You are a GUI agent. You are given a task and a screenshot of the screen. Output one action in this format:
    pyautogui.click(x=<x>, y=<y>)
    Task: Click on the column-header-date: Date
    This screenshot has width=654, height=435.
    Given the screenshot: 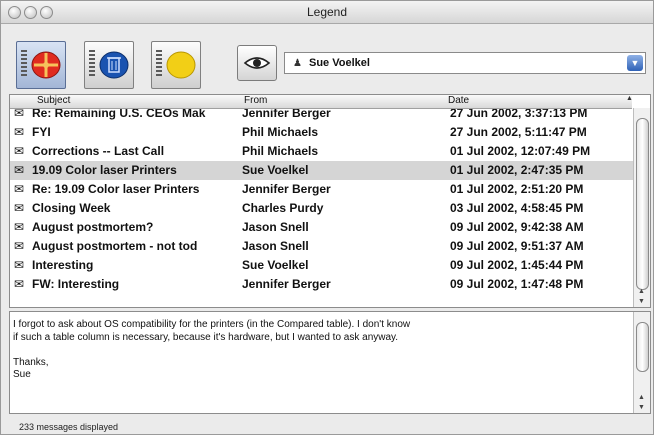 What is the action you would take?
    pyautogui.click(x=458, y=100)
    